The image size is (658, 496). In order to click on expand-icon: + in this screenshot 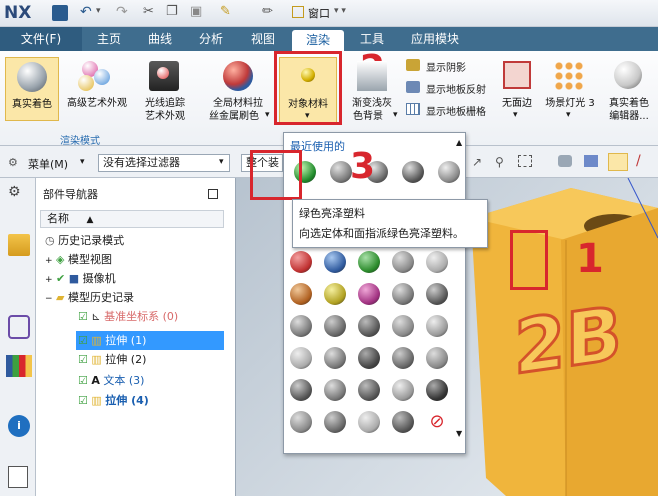, I will do `click(49, 261)`.